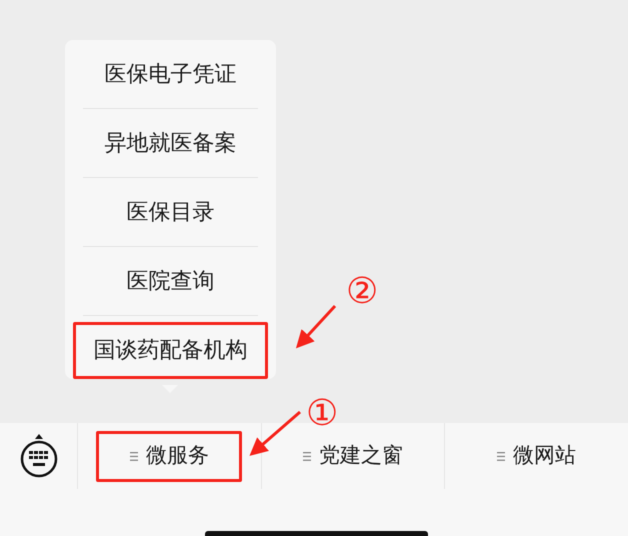 The image size is (628, 536). I want to click on annotation-number: ①, so click(322, 414).